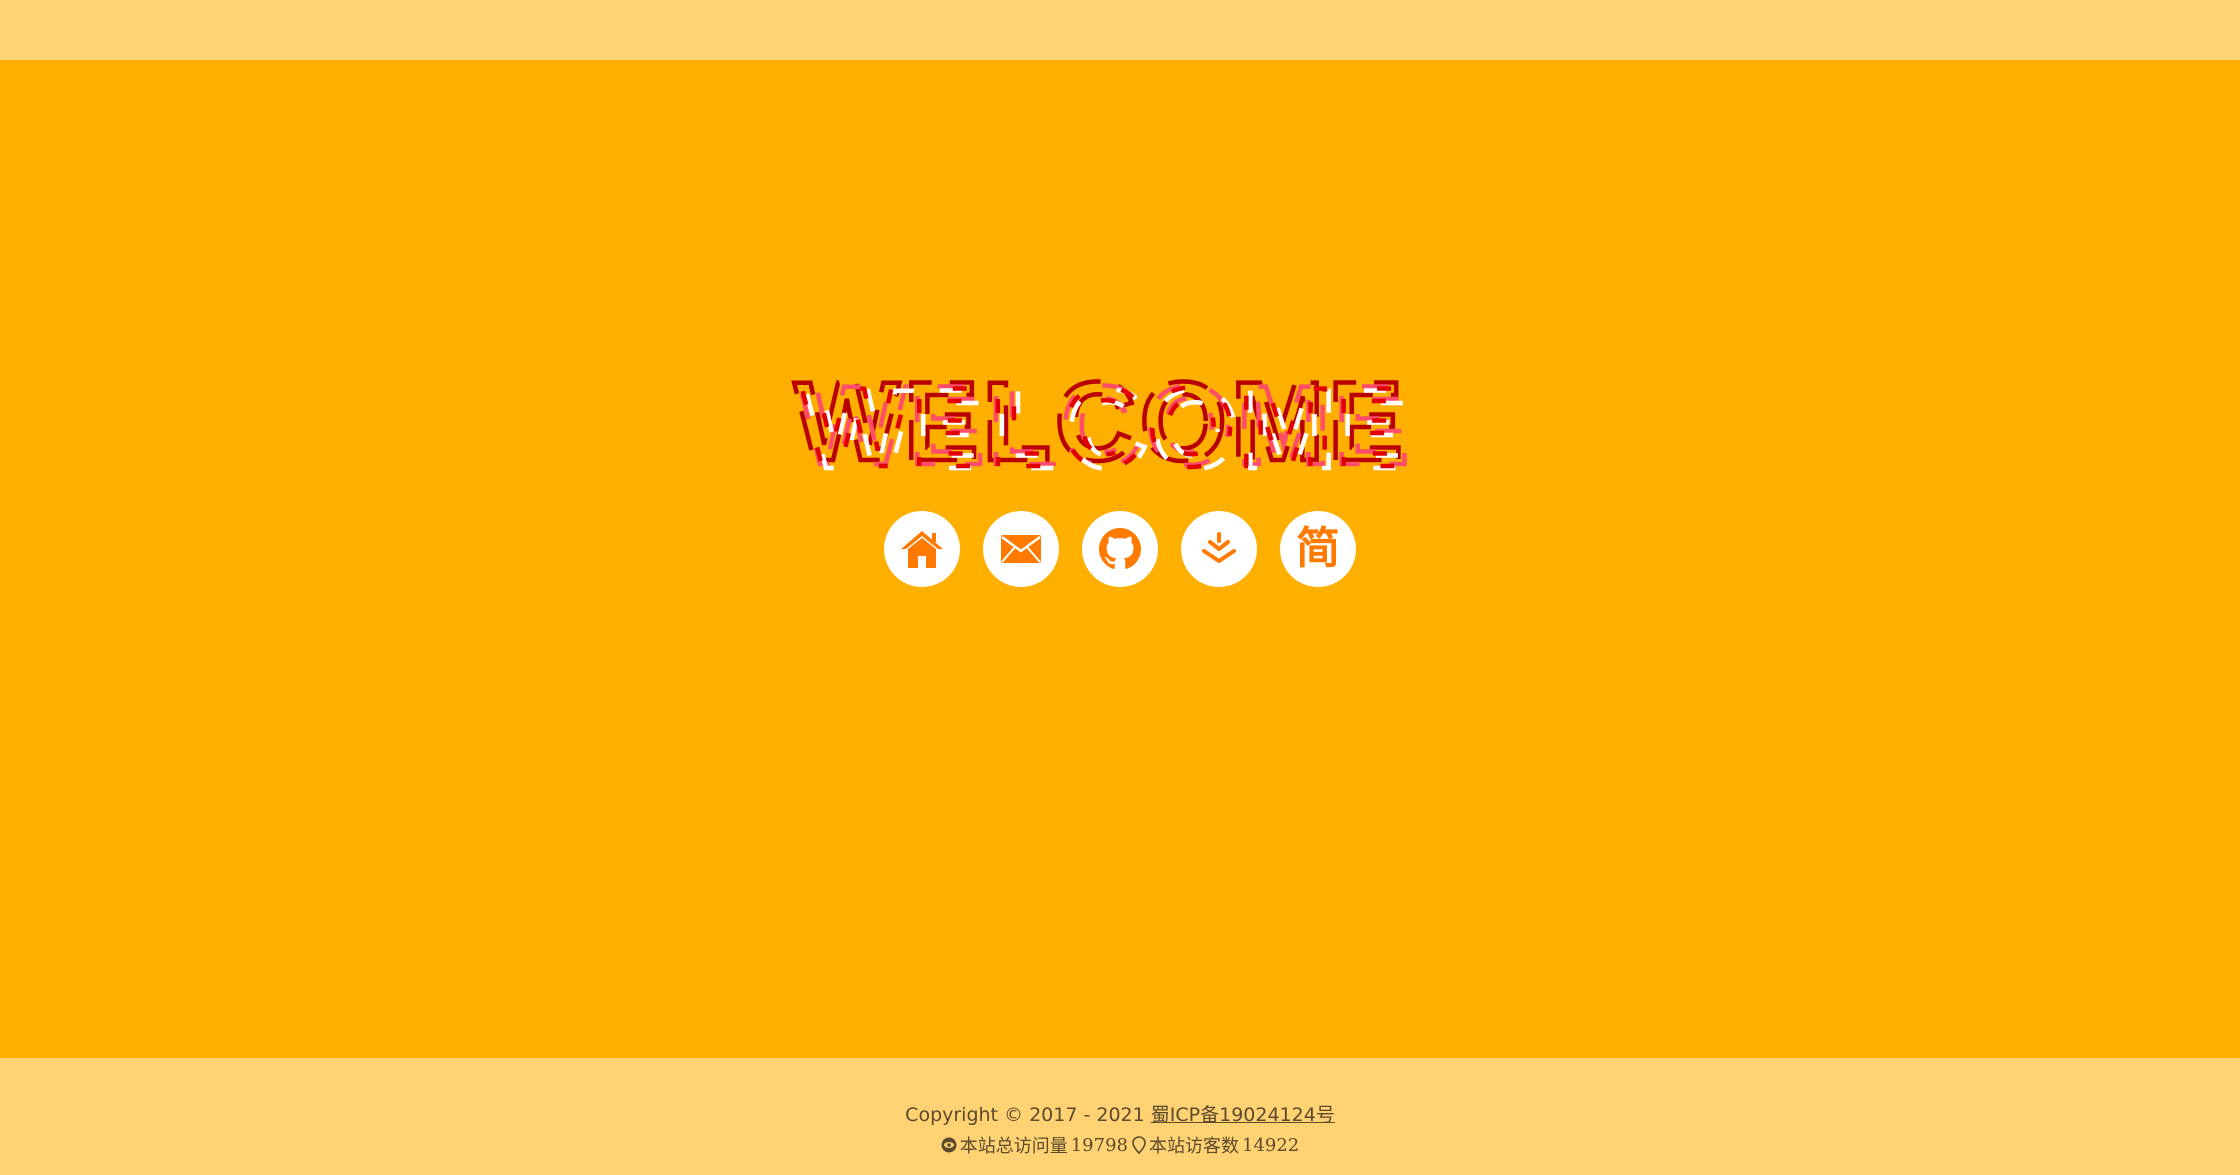 Image resolution: width=2240 pixels, height=1175 pixels. I want to click on home-icon, so click(922, 549).